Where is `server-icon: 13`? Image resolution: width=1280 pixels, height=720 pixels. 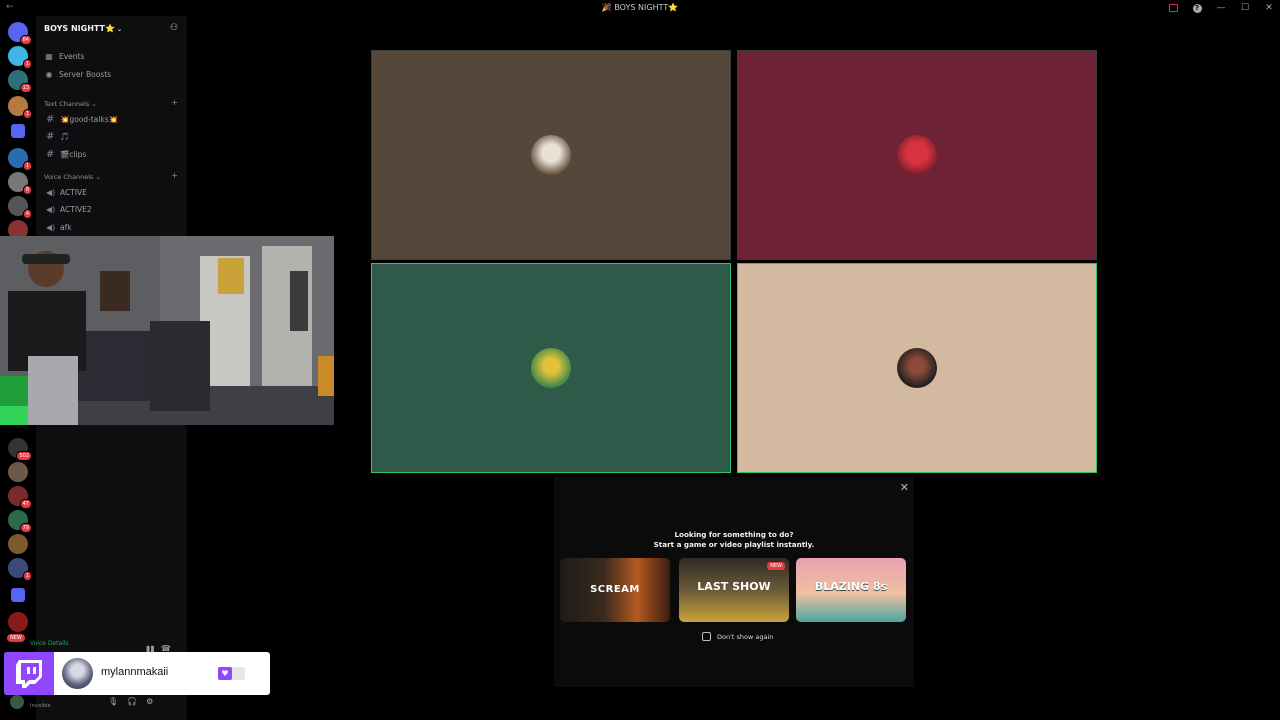
server-icon: 13 is located at coordinates (20, 81).